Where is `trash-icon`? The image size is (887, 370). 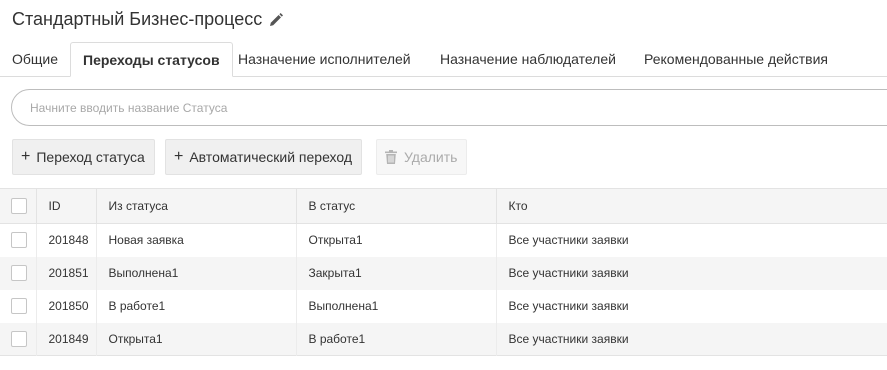 trash-icon is located at coordinates (391, 157).